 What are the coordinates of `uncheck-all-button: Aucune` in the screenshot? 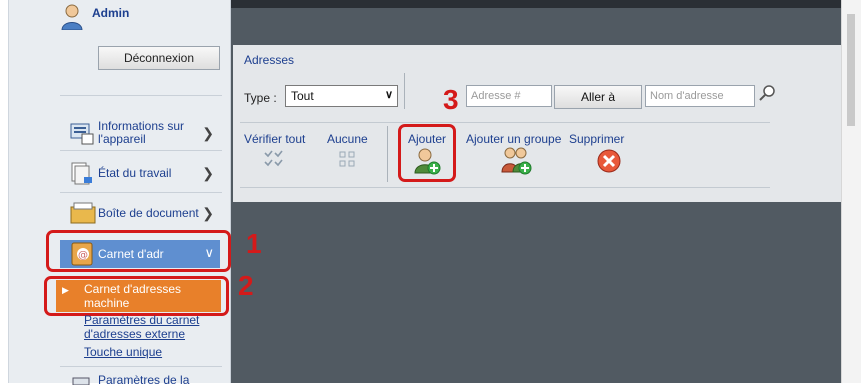 It's located at (347, 139).